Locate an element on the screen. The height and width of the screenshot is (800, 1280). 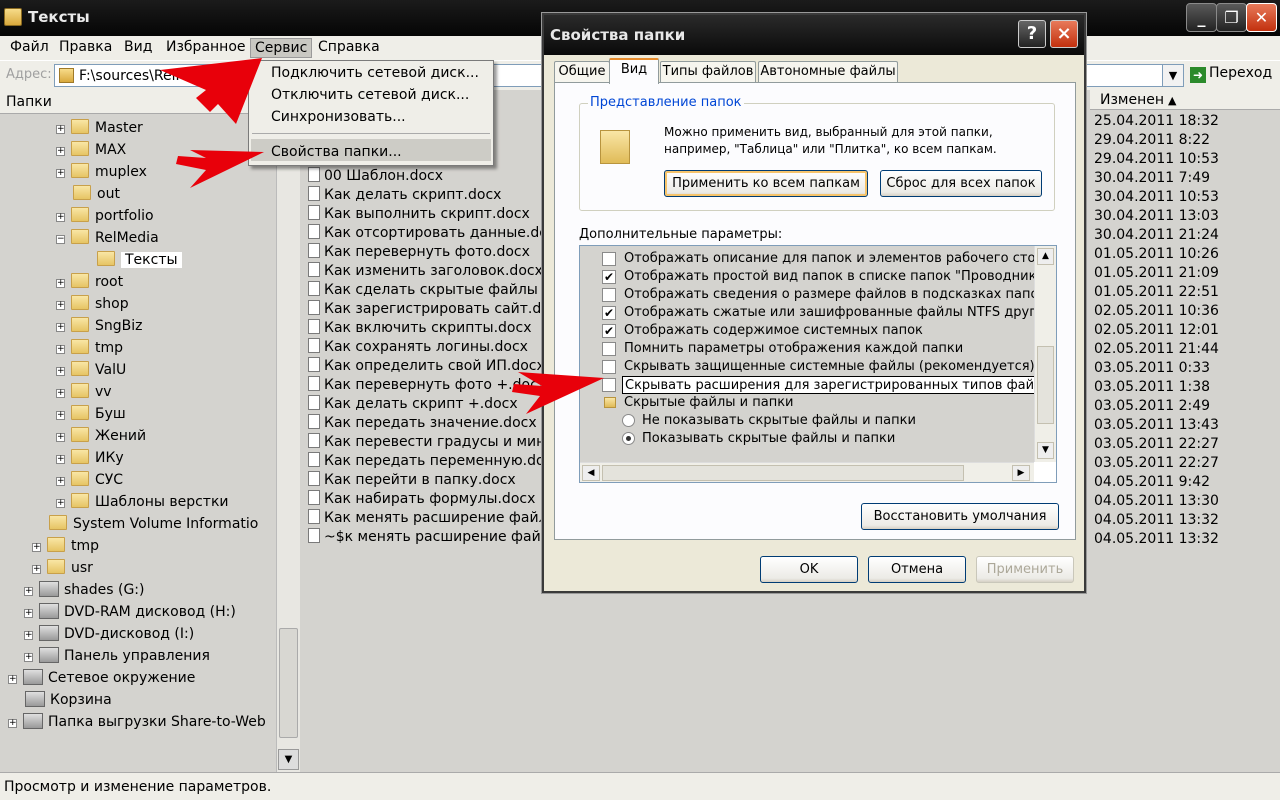
arrow-to-service-menu is located at coordinates (211, 91).